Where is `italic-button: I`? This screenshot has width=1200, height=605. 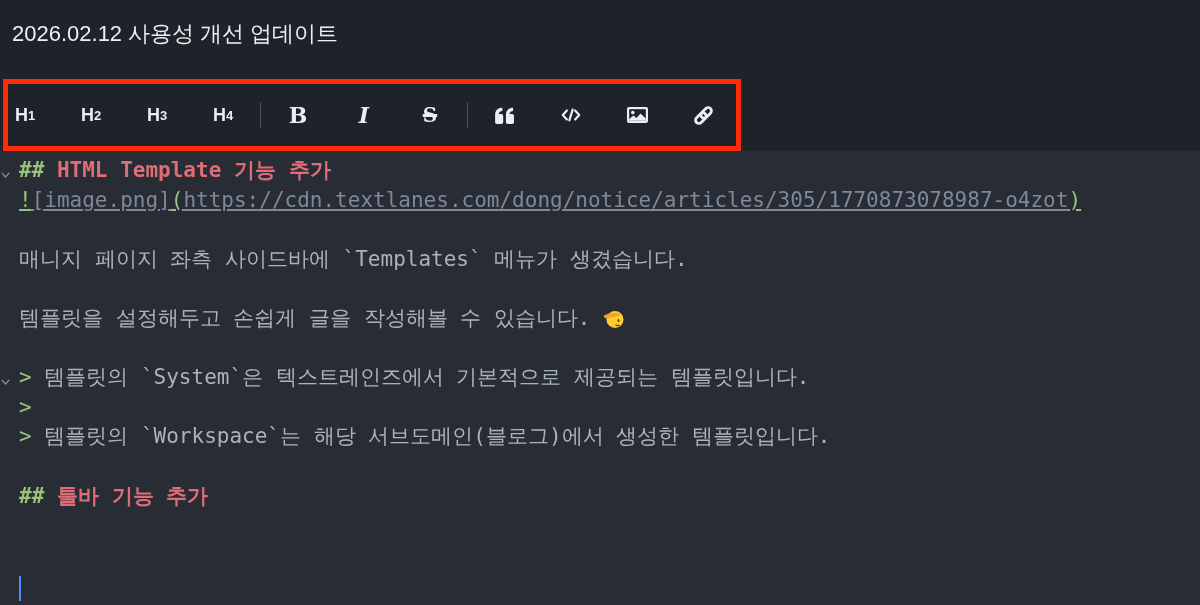 italic-button: I is located at coordinates (364, 115).